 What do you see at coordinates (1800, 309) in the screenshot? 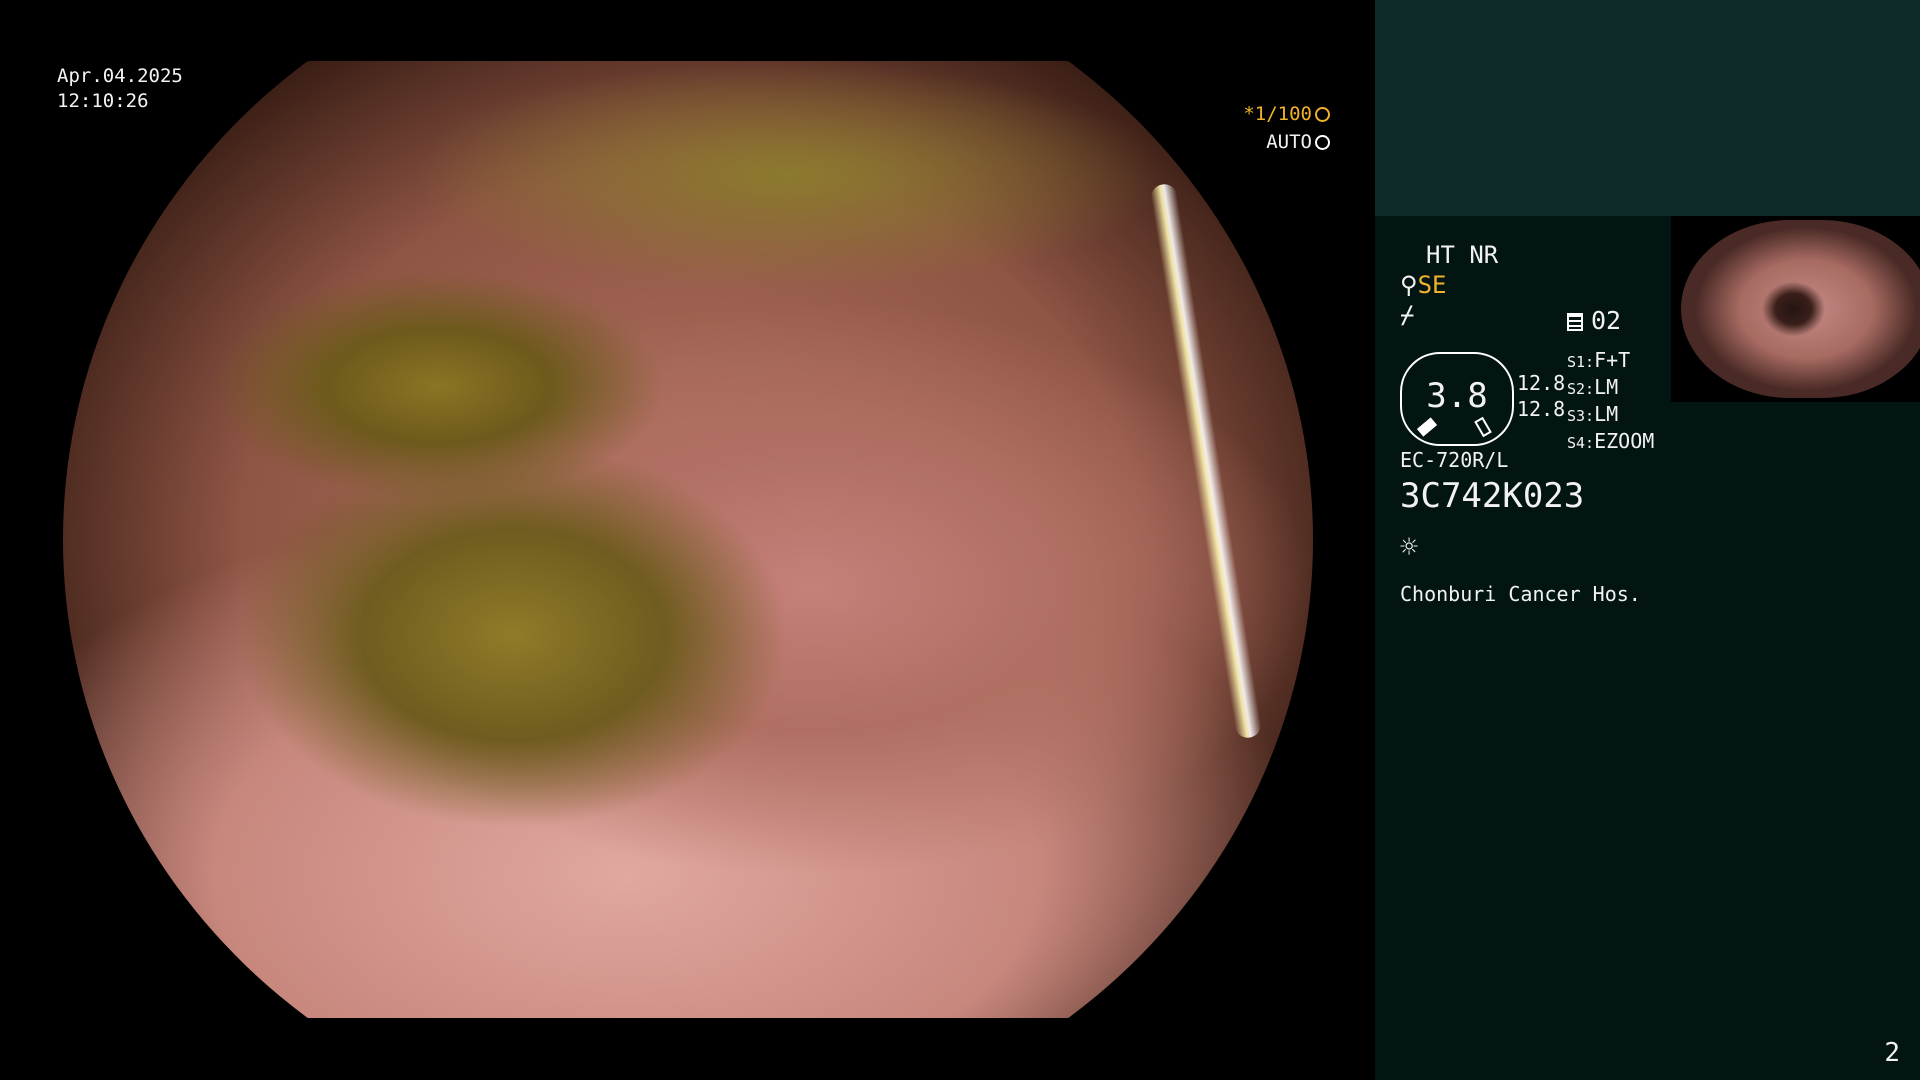
I see `thumbnail-picture` at bounding box center [1800, 309].